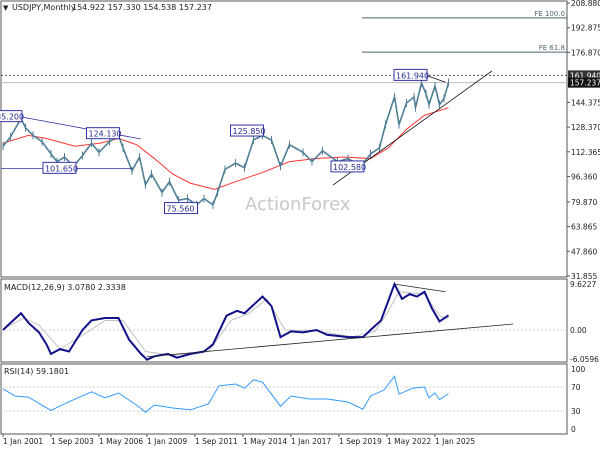 This screenshot has width=600, height=450. Describe the element at coordinates (585, 4) in the screenshot. I see `y-tick-label: 208.880` at that location.